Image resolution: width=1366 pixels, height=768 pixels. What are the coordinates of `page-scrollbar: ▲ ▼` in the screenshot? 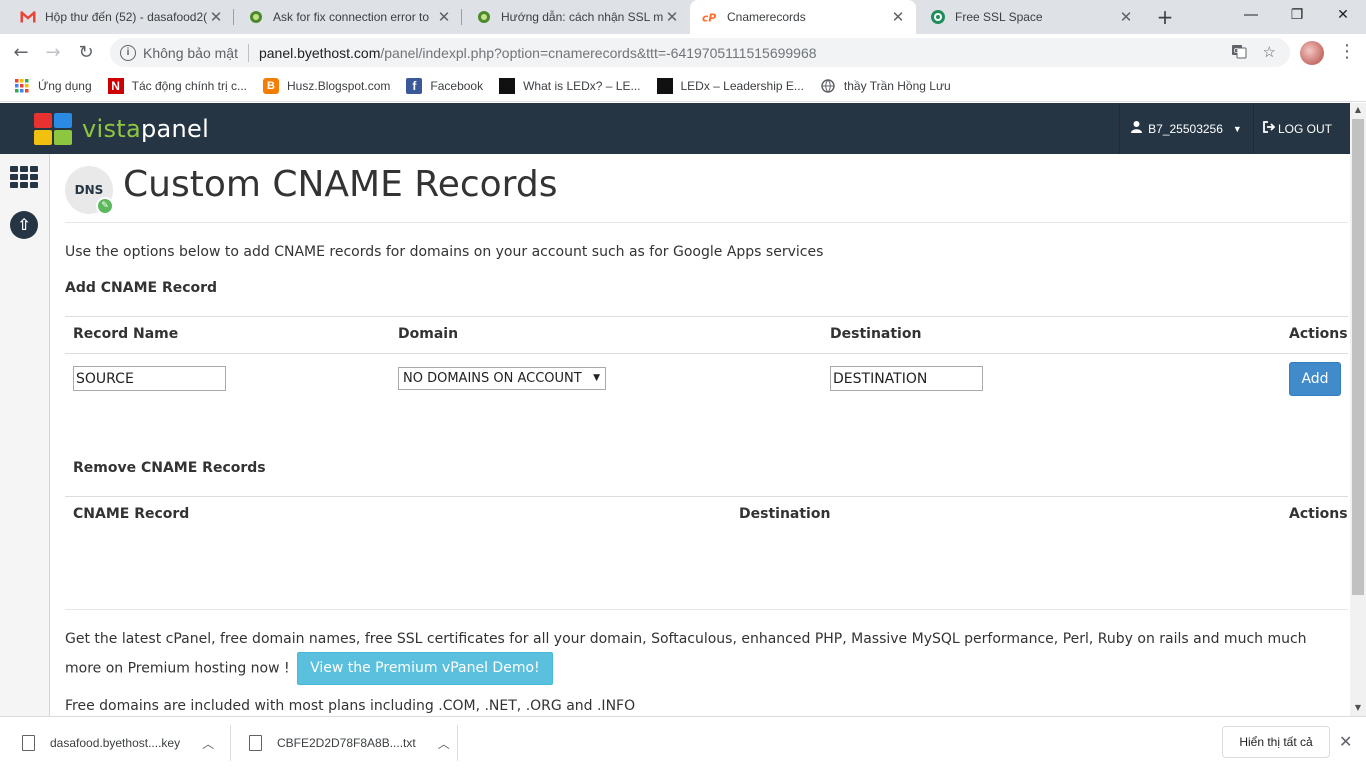 It's located at (1358, 409).